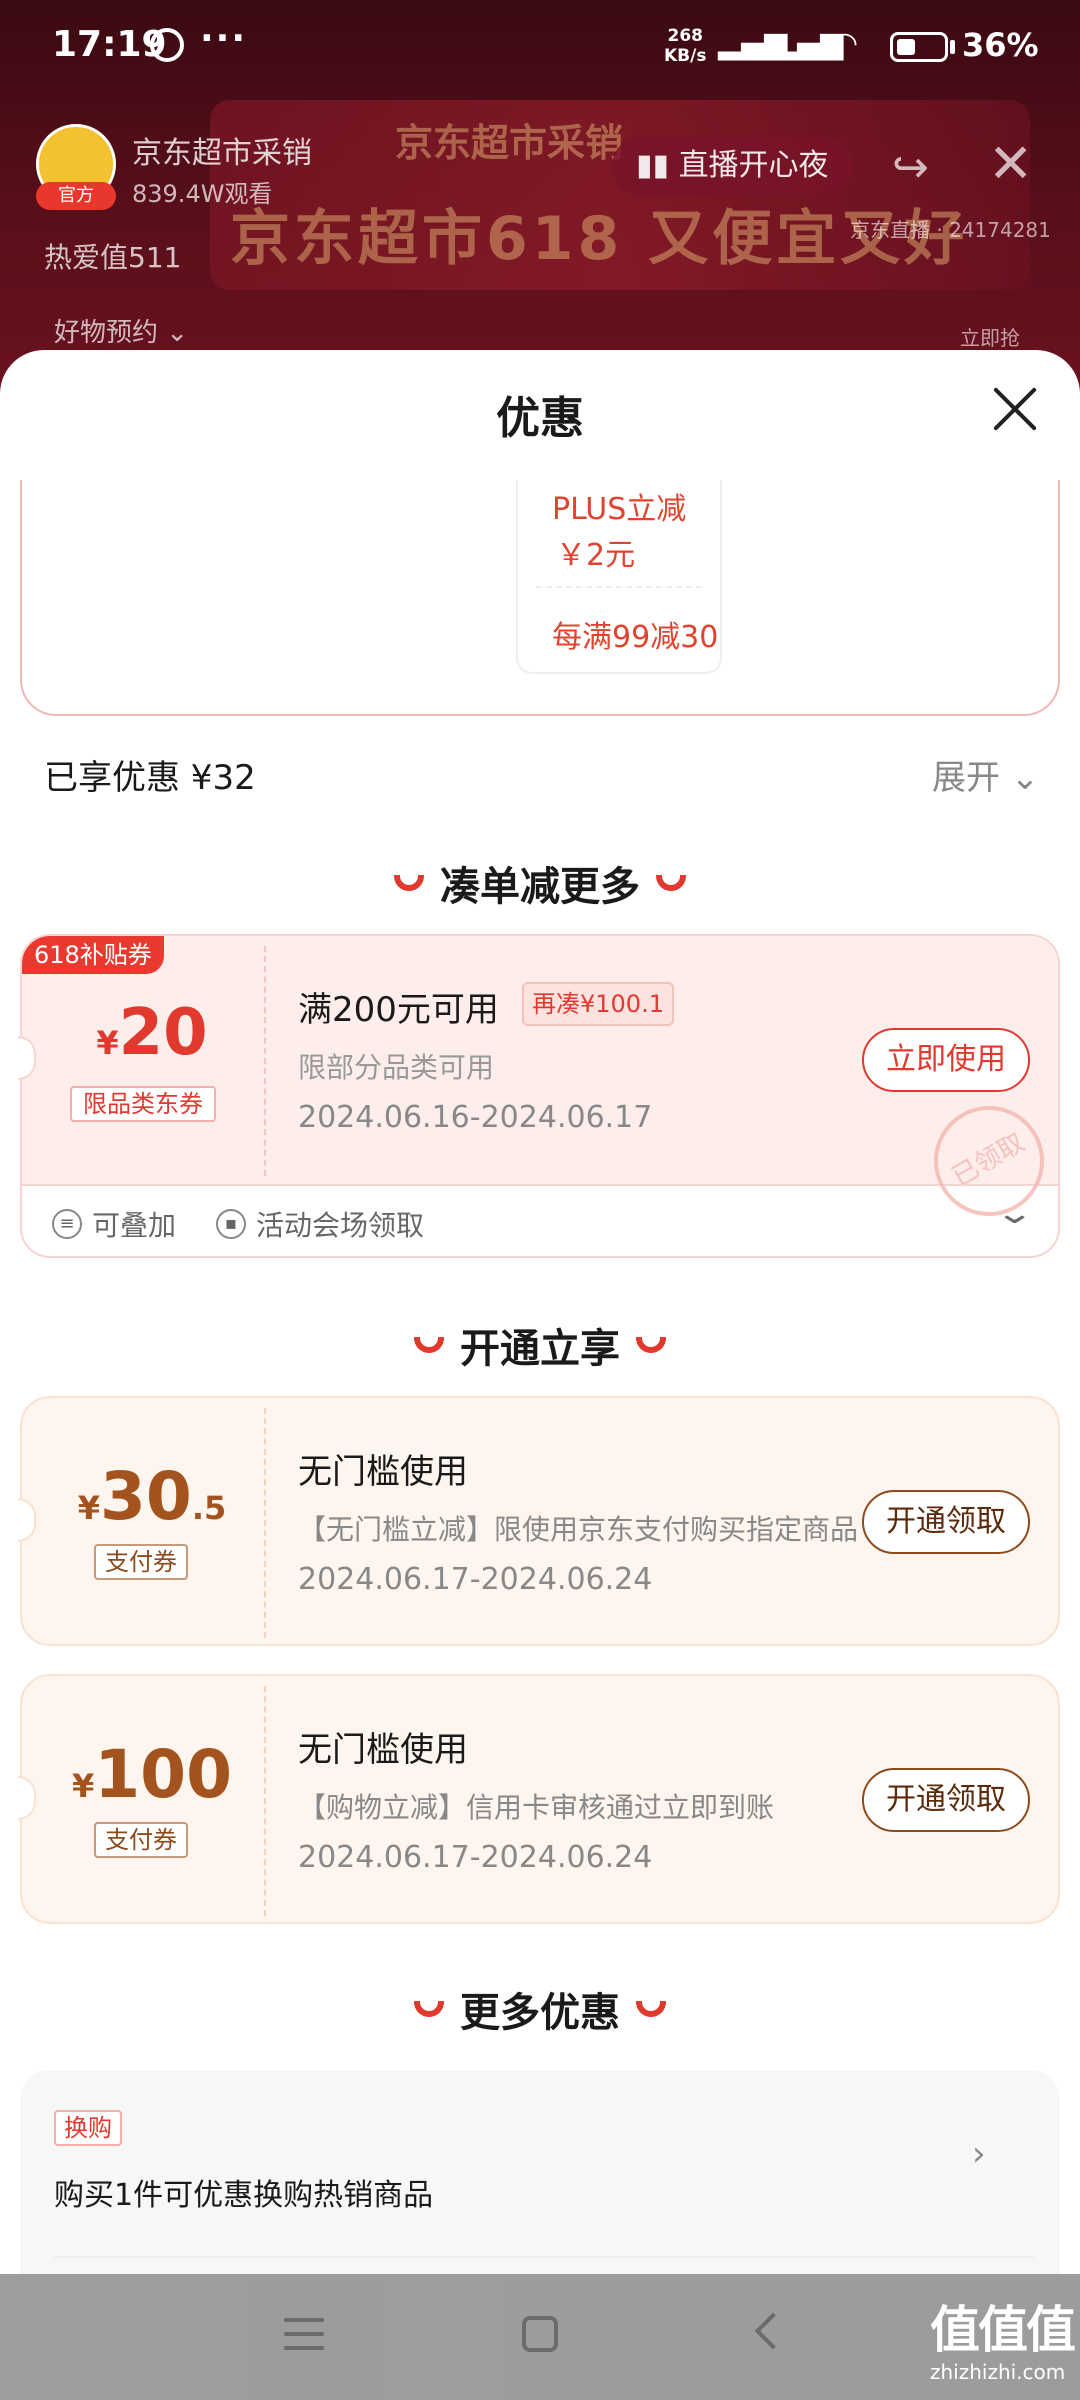 This screenshot has width=1080, height=2400. Describe the element at coordinates (950, 230) in the screenshot. I see `room-id: 京东直播 · 24174281` at that location.